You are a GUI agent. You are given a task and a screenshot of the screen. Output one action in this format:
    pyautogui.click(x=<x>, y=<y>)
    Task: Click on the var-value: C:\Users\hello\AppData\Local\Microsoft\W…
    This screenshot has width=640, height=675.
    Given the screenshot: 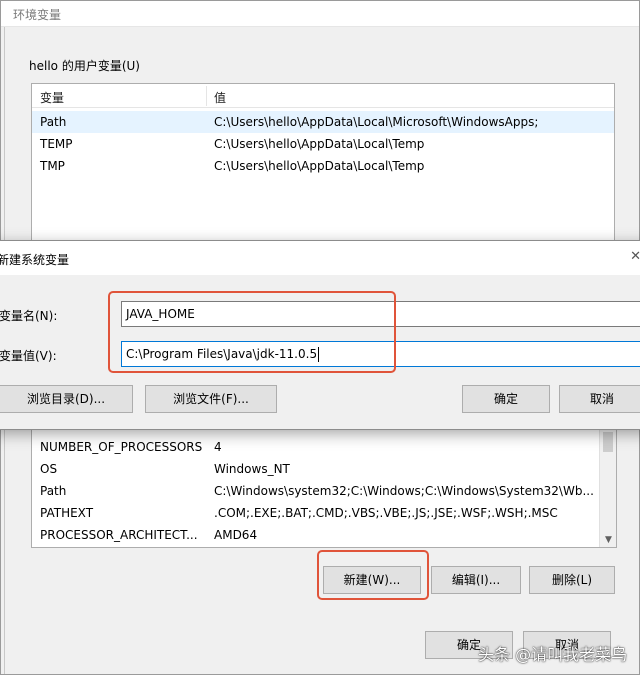 What is the action you would take?
    pyautogui.click(x=376, y=122)
    